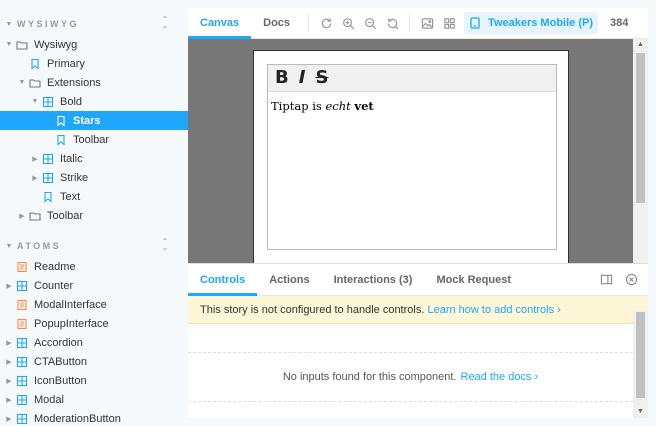 The image size is (656, 426). I want to click on viewport-width: 384, so click(619, 23).